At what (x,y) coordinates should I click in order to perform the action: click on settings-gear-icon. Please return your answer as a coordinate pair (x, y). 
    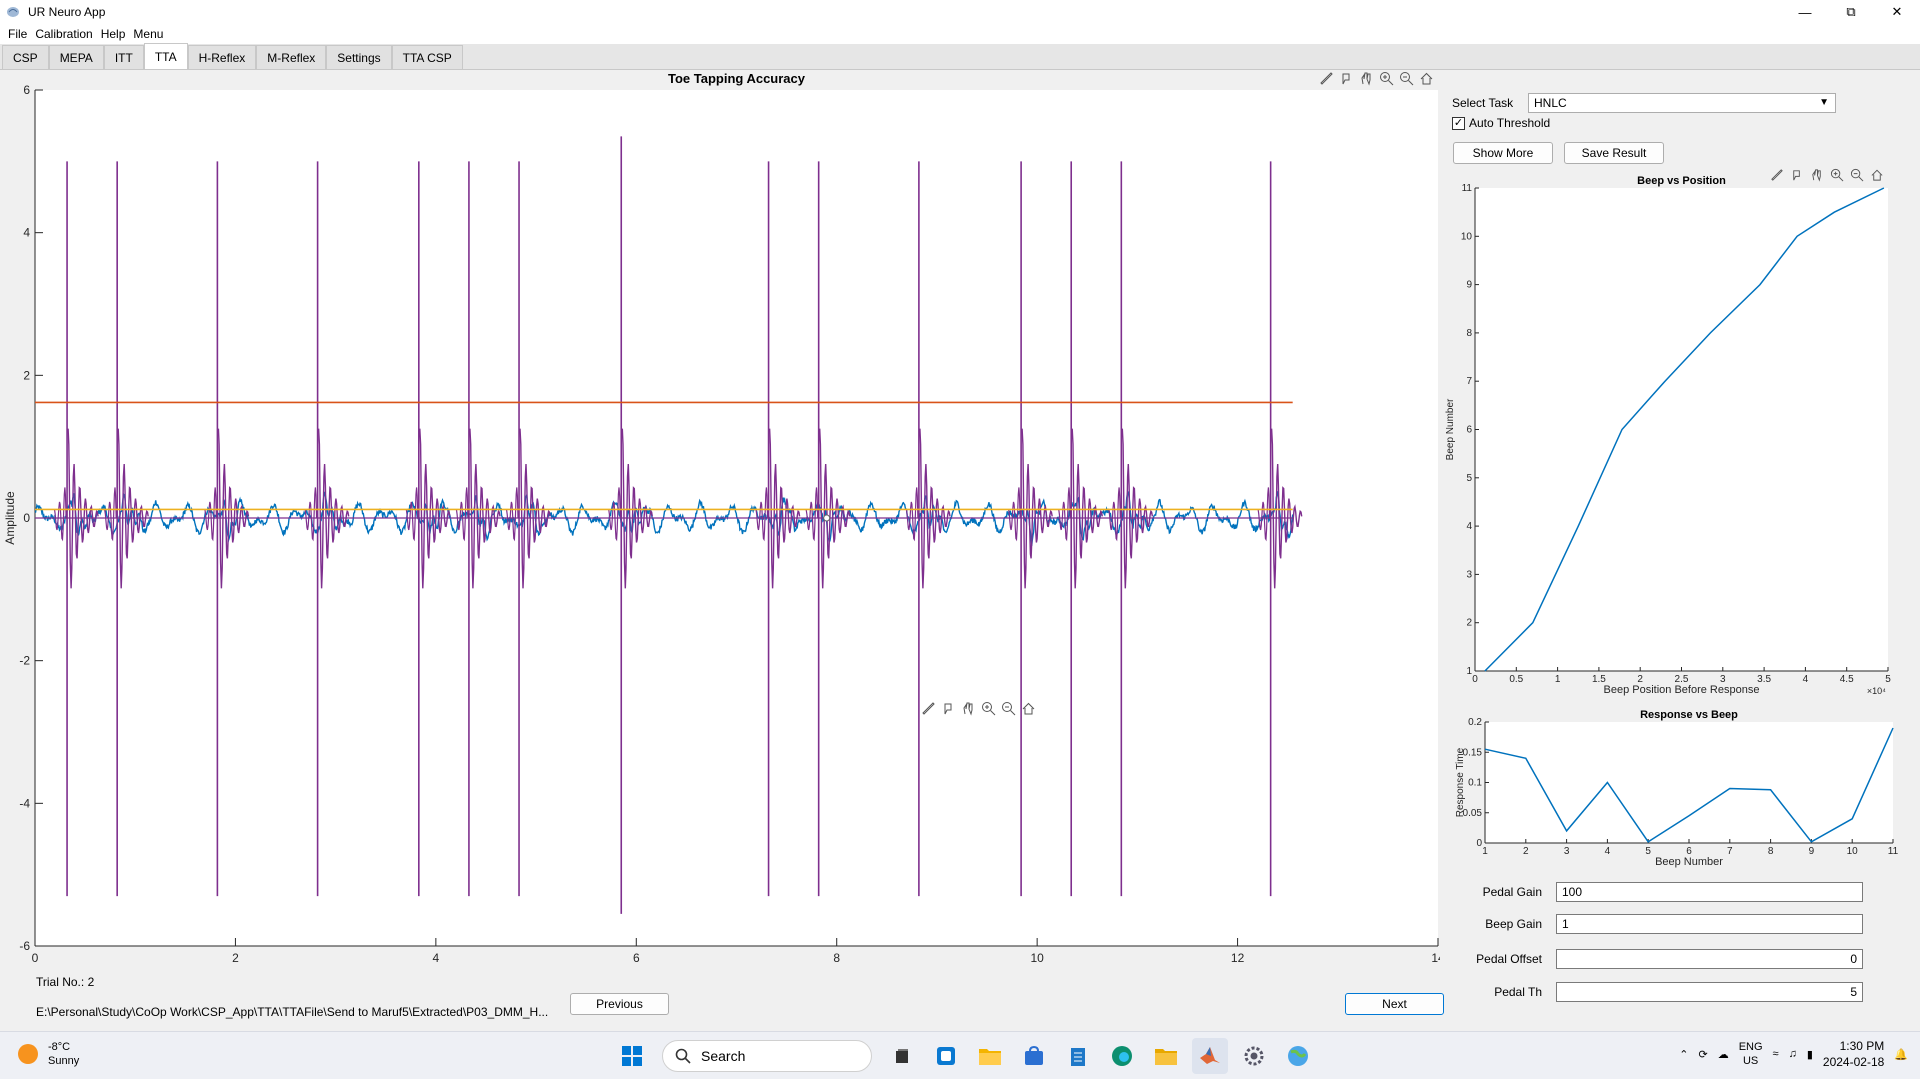
    Looking at the image, I should click on (1254, 1056).